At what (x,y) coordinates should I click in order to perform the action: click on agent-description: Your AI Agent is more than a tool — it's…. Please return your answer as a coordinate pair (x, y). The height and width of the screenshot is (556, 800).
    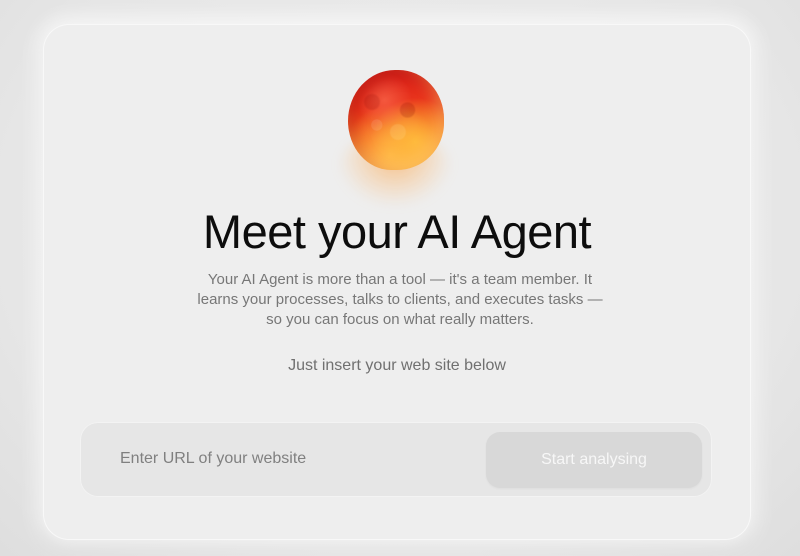
    Looking at the image, I should click on (400, 299).